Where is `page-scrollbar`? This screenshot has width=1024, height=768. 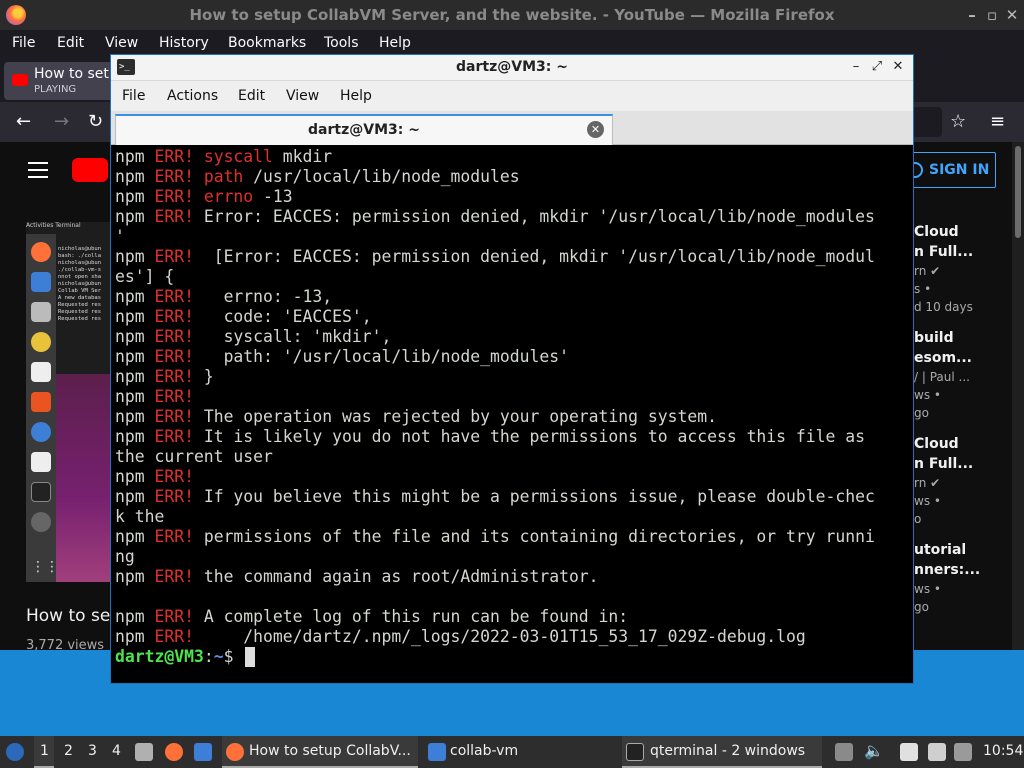 page-scrollbar is located at coordinates (1018, 396).